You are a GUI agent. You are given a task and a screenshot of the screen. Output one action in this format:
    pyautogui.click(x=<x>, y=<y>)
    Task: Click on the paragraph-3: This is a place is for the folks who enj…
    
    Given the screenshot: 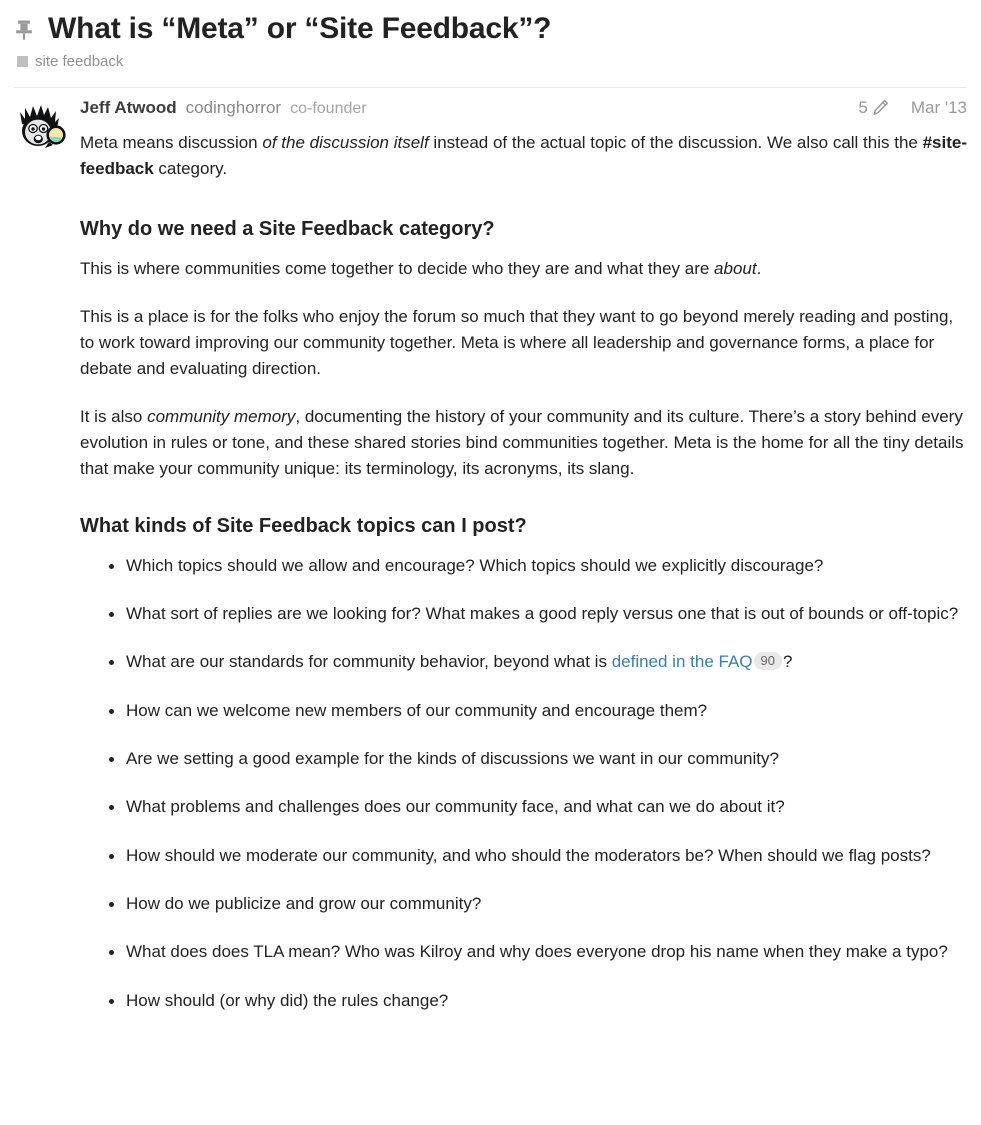 What is the action you would take?
    pyautogui.click(x=517, y=342)
    